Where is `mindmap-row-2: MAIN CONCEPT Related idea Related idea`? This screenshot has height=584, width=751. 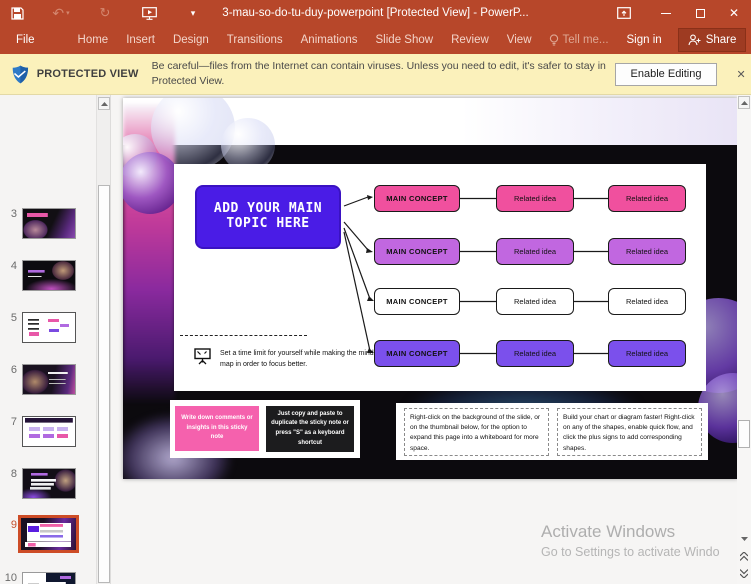 mindmap-row-2: MAIN CONCEPT Related idea Related idea is located at coordinates (440, 251).